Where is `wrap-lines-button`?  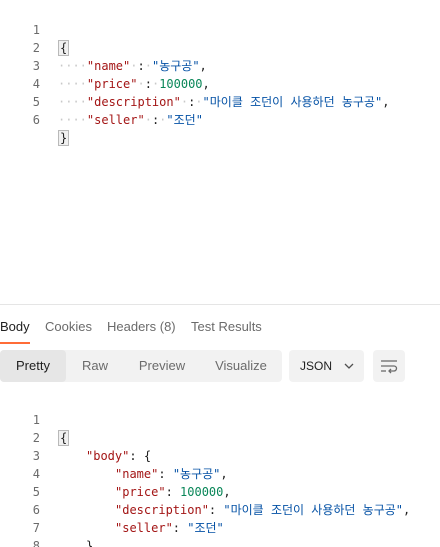
wrap-lines-button is located at coordinates (389, 366).